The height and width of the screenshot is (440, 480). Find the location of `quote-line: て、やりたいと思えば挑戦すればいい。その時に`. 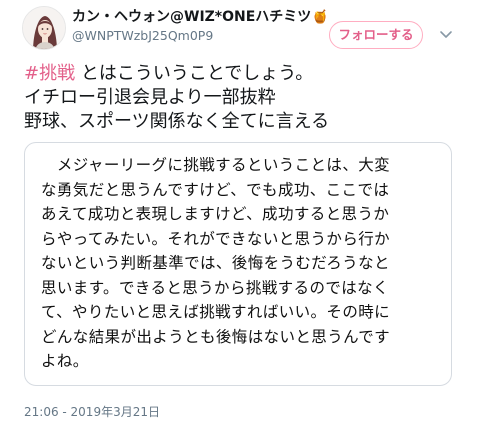

quote-line: て、やりたいと思えば挑戦すればいい。その時に is located at coordinates (216, 312).